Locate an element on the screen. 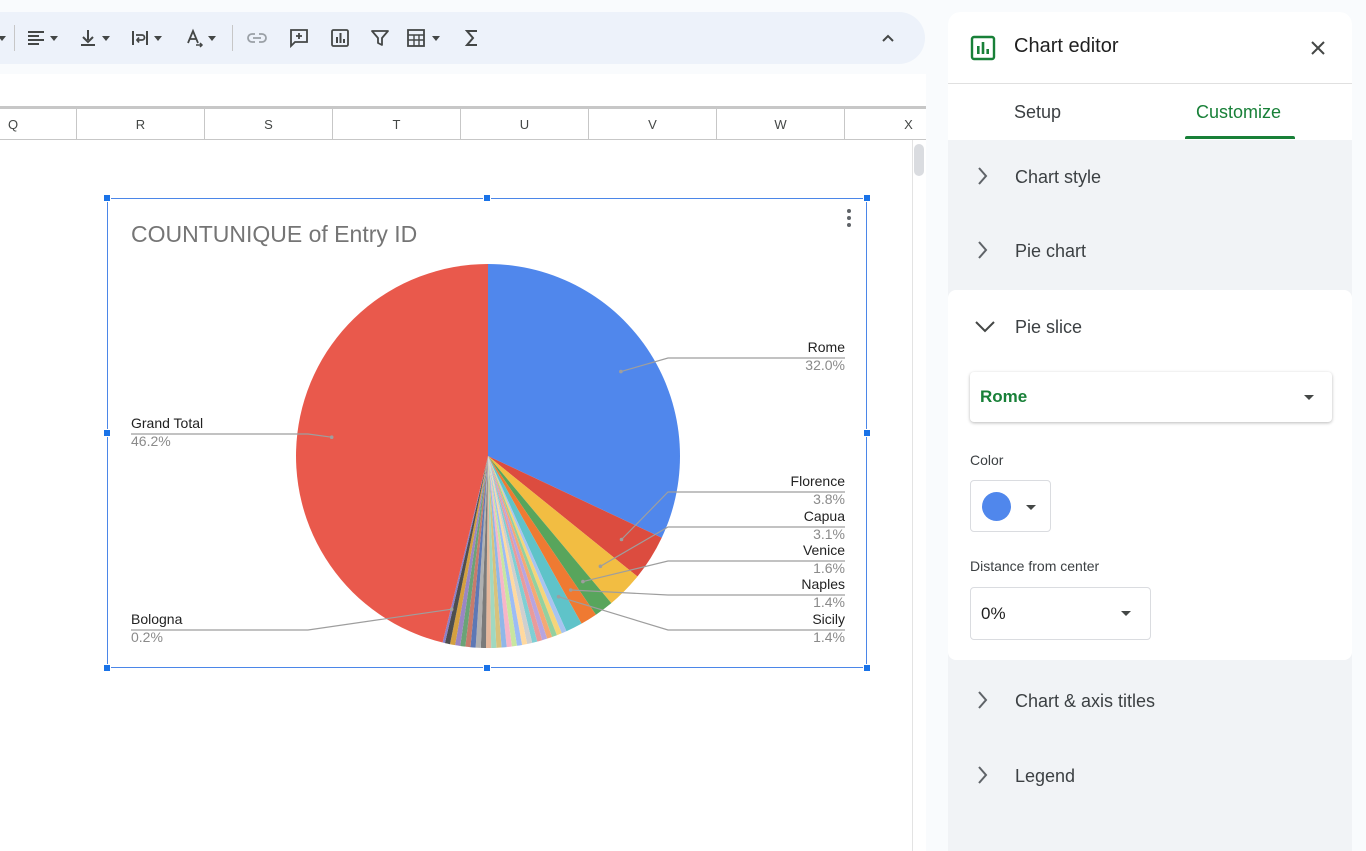 The height and width of the screenshot is (851, 1366). editor-tabs: Setup Customize is located at coordinates (1150, 112).